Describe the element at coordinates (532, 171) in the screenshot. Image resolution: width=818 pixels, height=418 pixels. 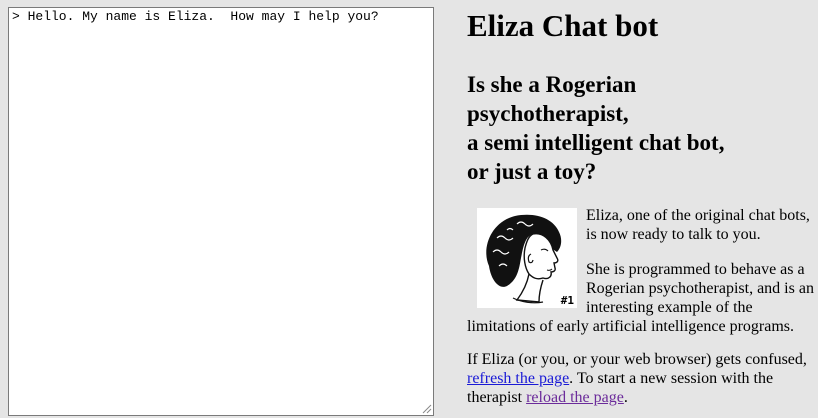
I see `subtitle-line-4: or just a toy?` at that location.